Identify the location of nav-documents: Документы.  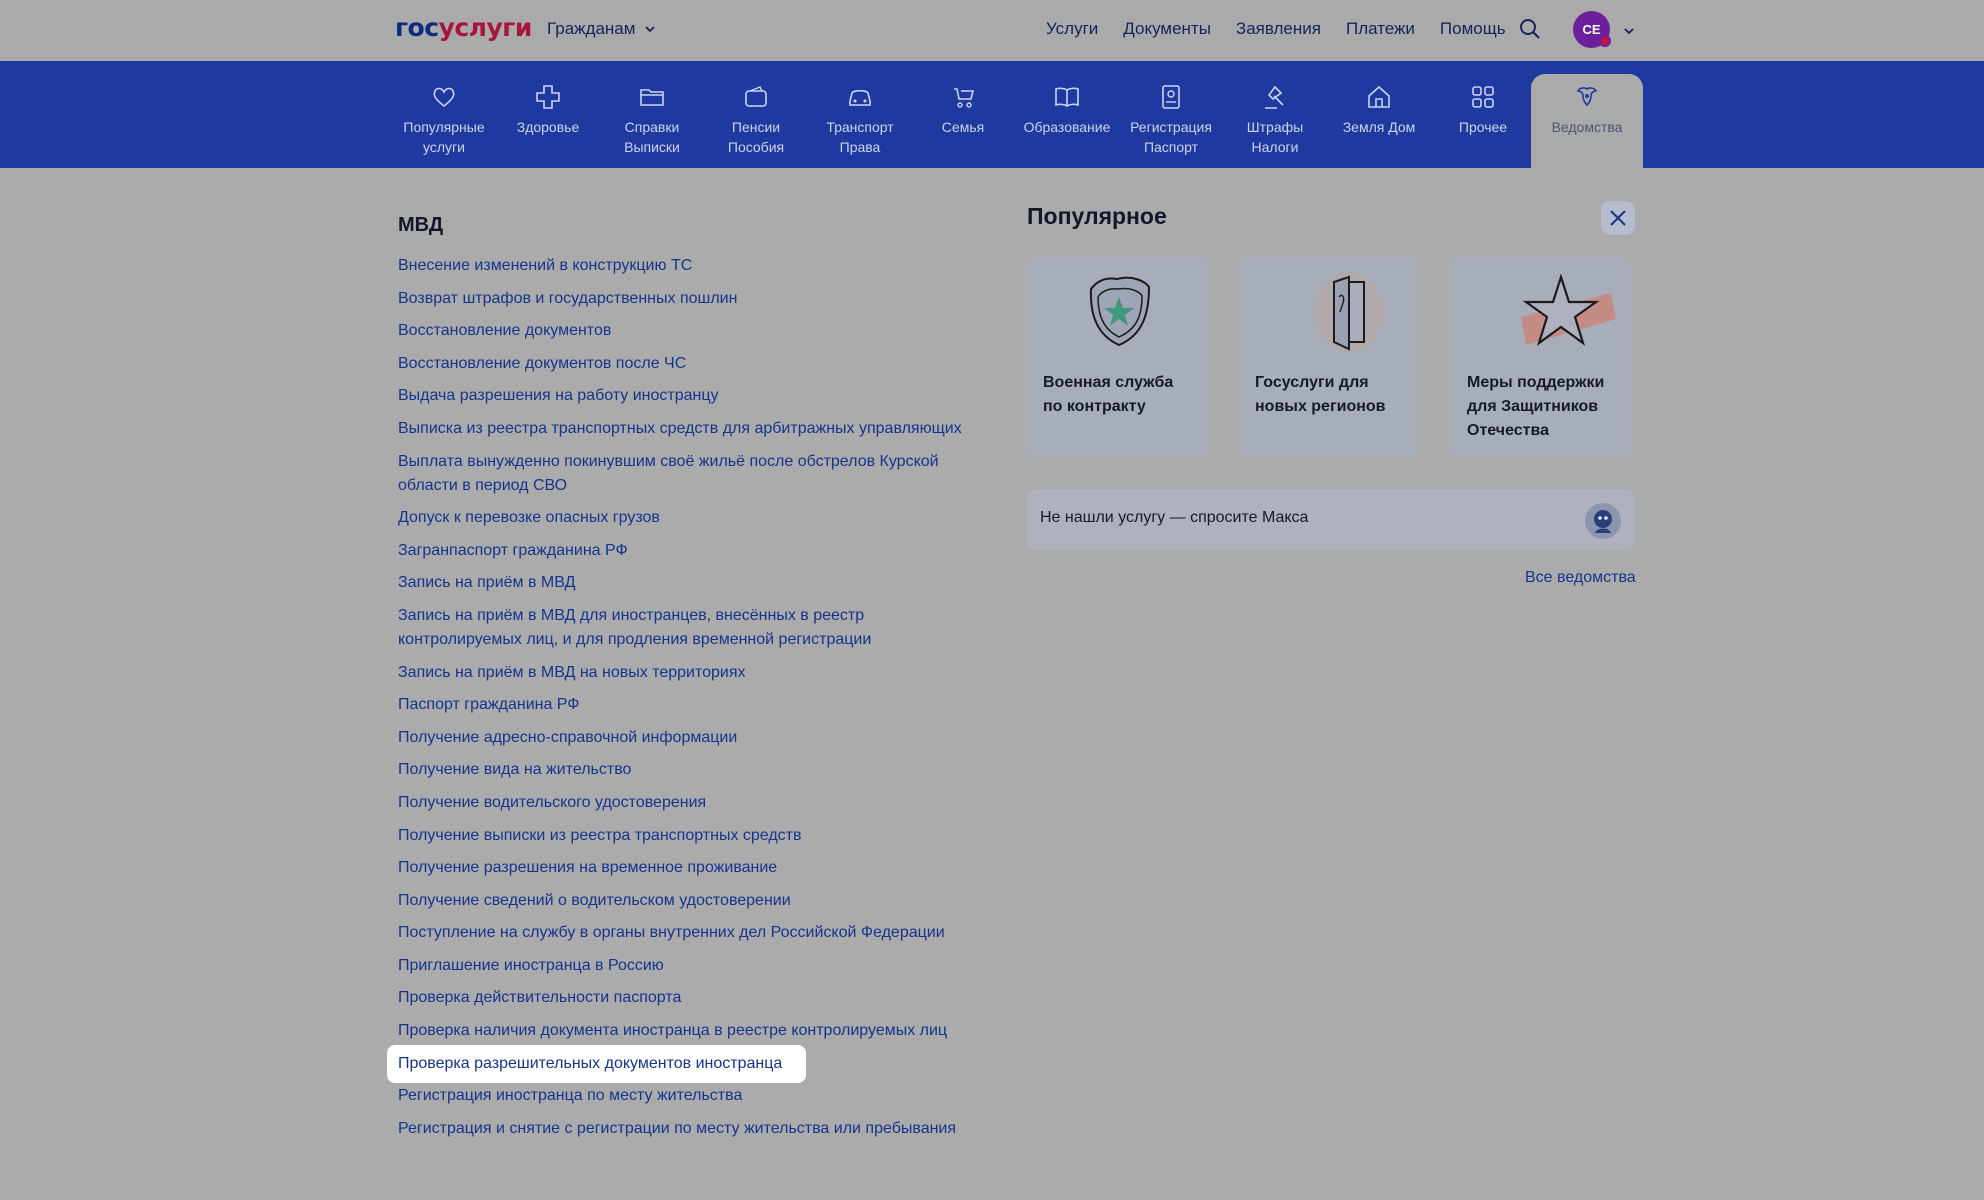
(1167, 29).